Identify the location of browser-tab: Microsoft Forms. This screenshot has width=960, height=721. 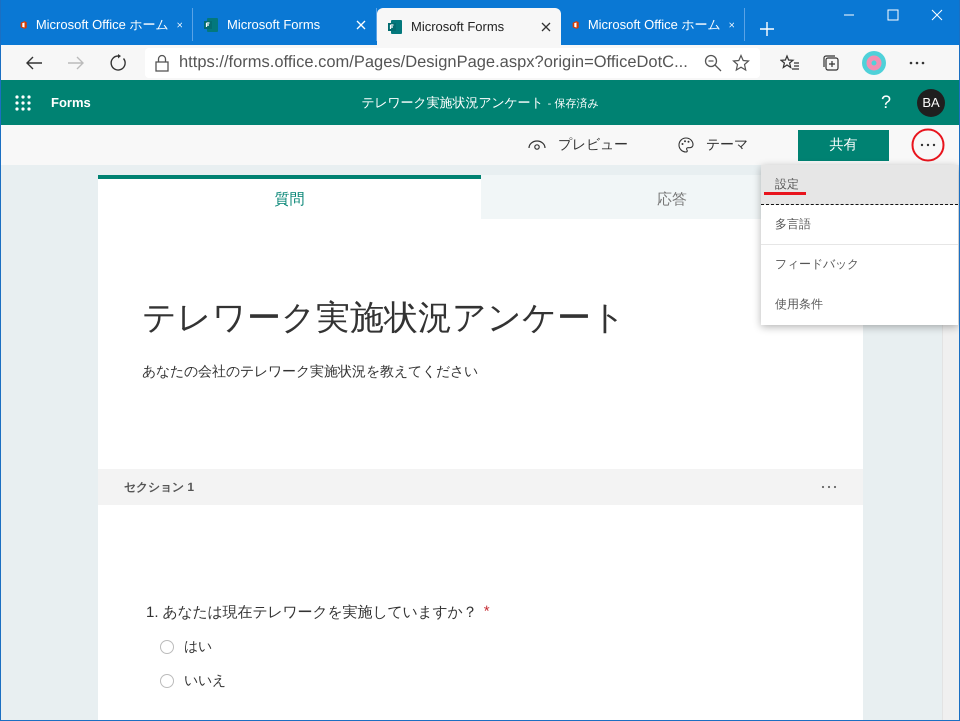
(469, 26).